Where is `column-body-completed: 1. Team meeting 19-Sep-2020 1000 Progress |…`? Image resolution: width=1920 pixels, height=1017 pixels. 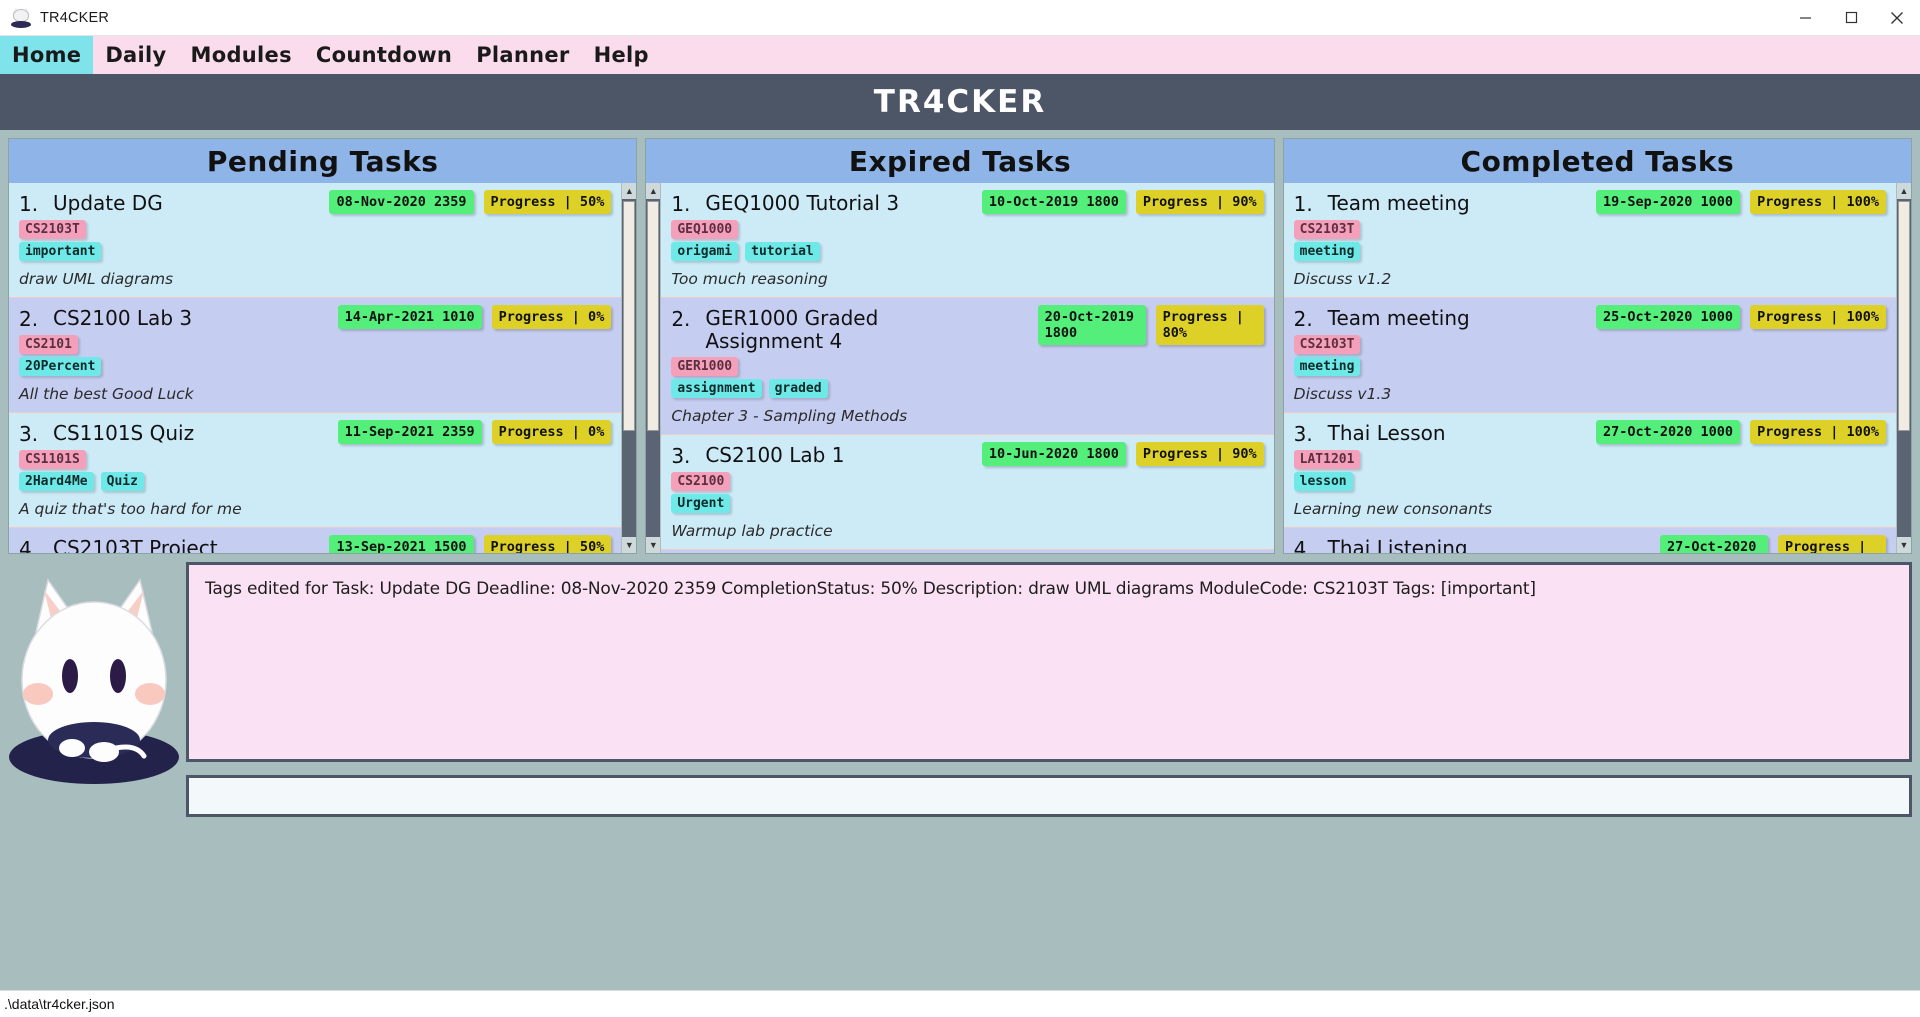 column-body-completed: 1. Team meeting 19-Sep-2020 1000 Progress |… is located at coordinates (1597, 368).